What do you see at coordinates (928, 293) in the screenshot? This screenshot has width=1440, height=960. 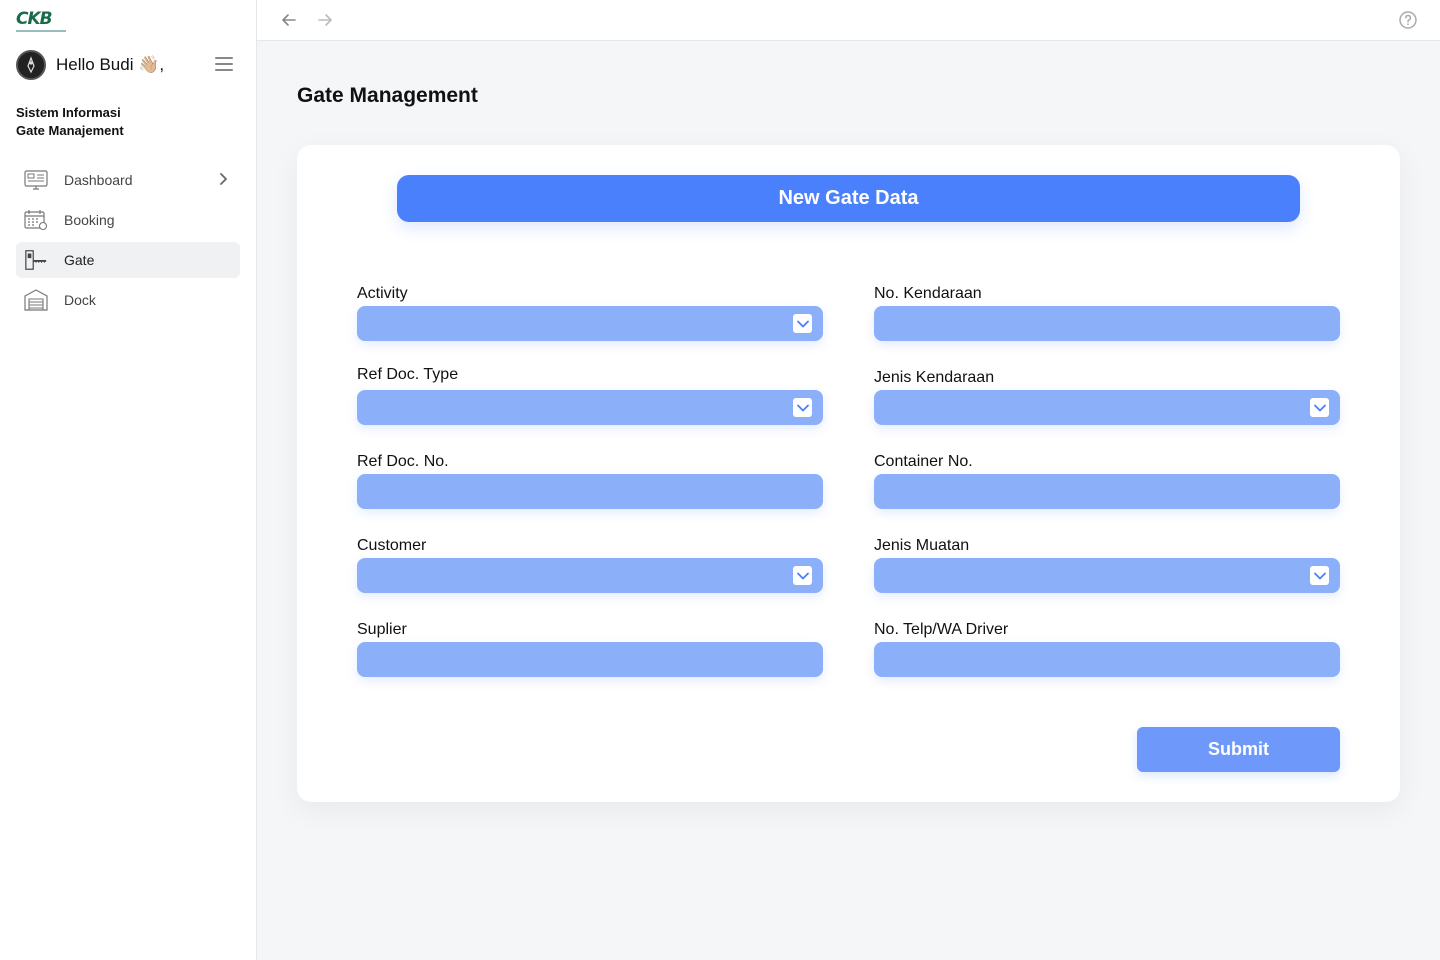 I see `no-kendaraan-label: No. Kendaraan` at bounding box center [928, 293].